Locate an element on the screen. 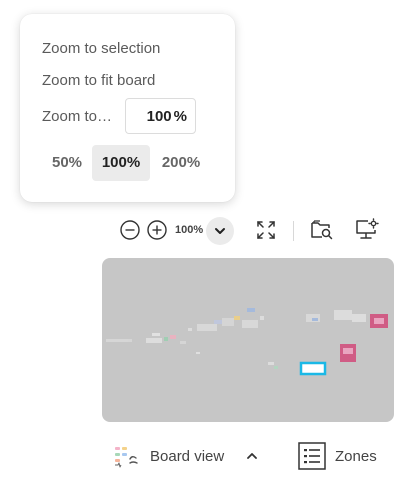 This screenshot has width=409, height=483. fullscreen-icon is located at coordinates (266, 230).